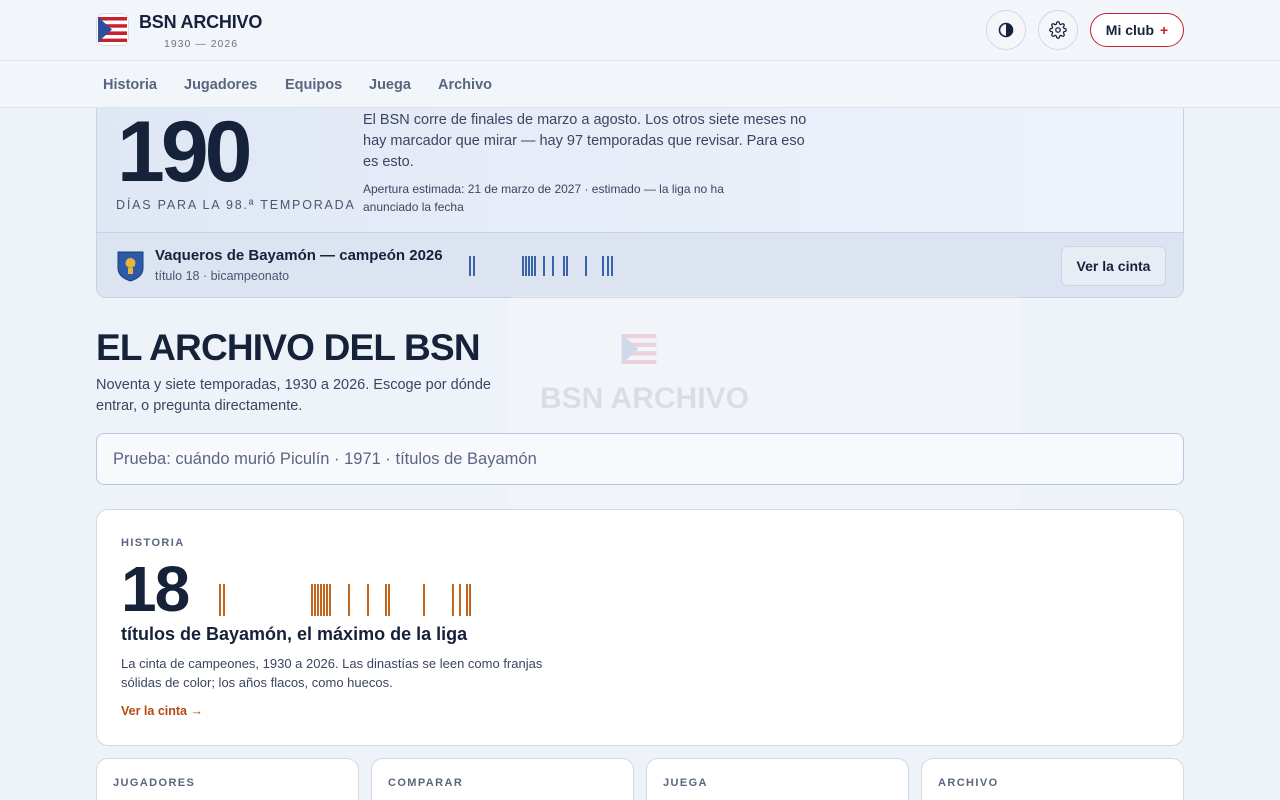 Image resolution: width=1280 pixels, height=800 pixels. Describe the element at coordinates (313, 85) in the screenshot. I see `nav-item-equipos: Equipos` at that location.